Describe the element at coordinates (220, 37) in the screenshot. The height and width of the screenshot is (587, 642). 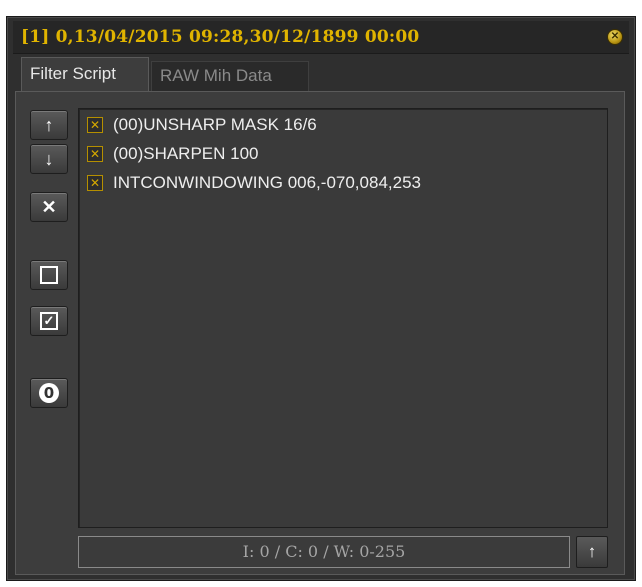
I see `window-title: [1] 0,13/04/2015 09:28,30/12/1899 00:00` at that location.